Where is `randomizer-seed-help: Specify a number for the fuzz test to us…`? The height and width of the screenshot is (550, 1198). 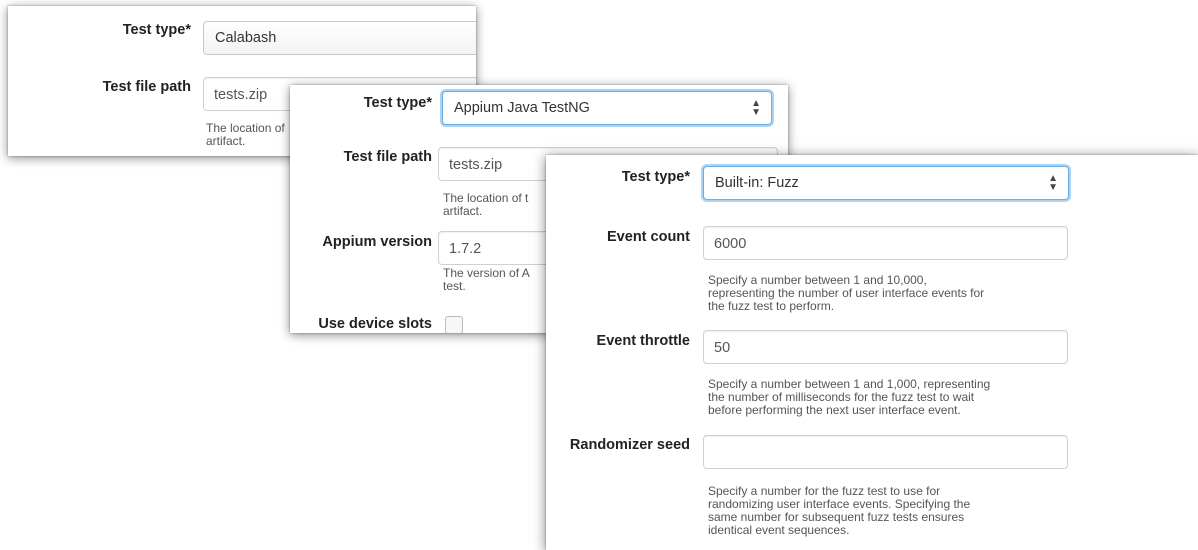 randomizer-seed-help: Specify a number for the fuzz test to us… is located at coordinates (839, 510).